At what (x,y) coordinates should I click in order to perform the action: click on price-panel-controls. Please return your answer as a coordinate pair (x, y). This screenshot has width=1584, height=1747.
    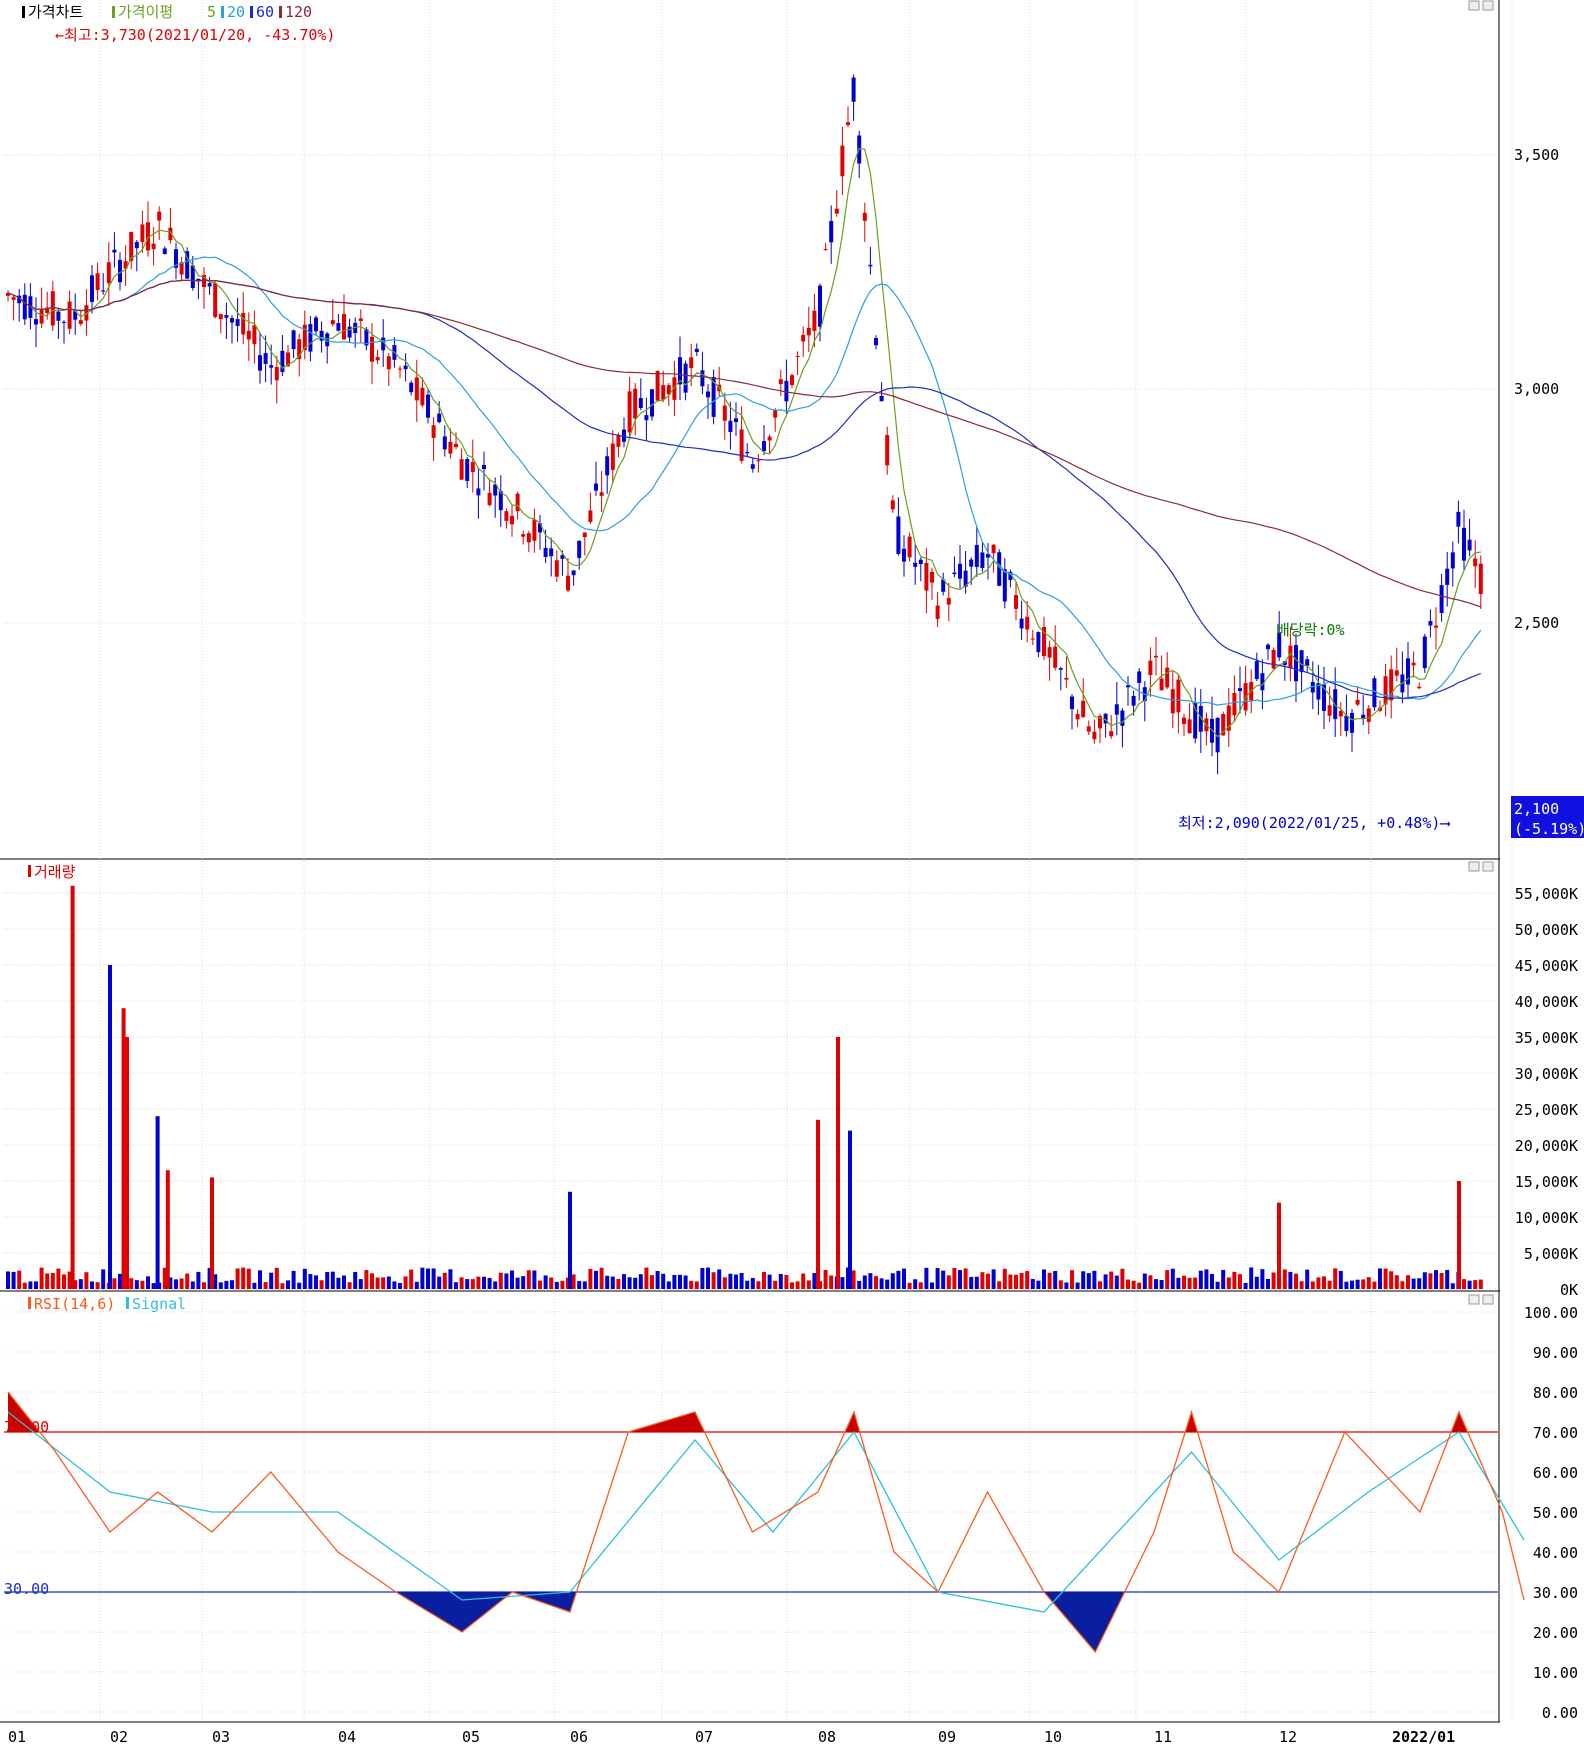
    Looking at the image, I should click on (1481, 5).